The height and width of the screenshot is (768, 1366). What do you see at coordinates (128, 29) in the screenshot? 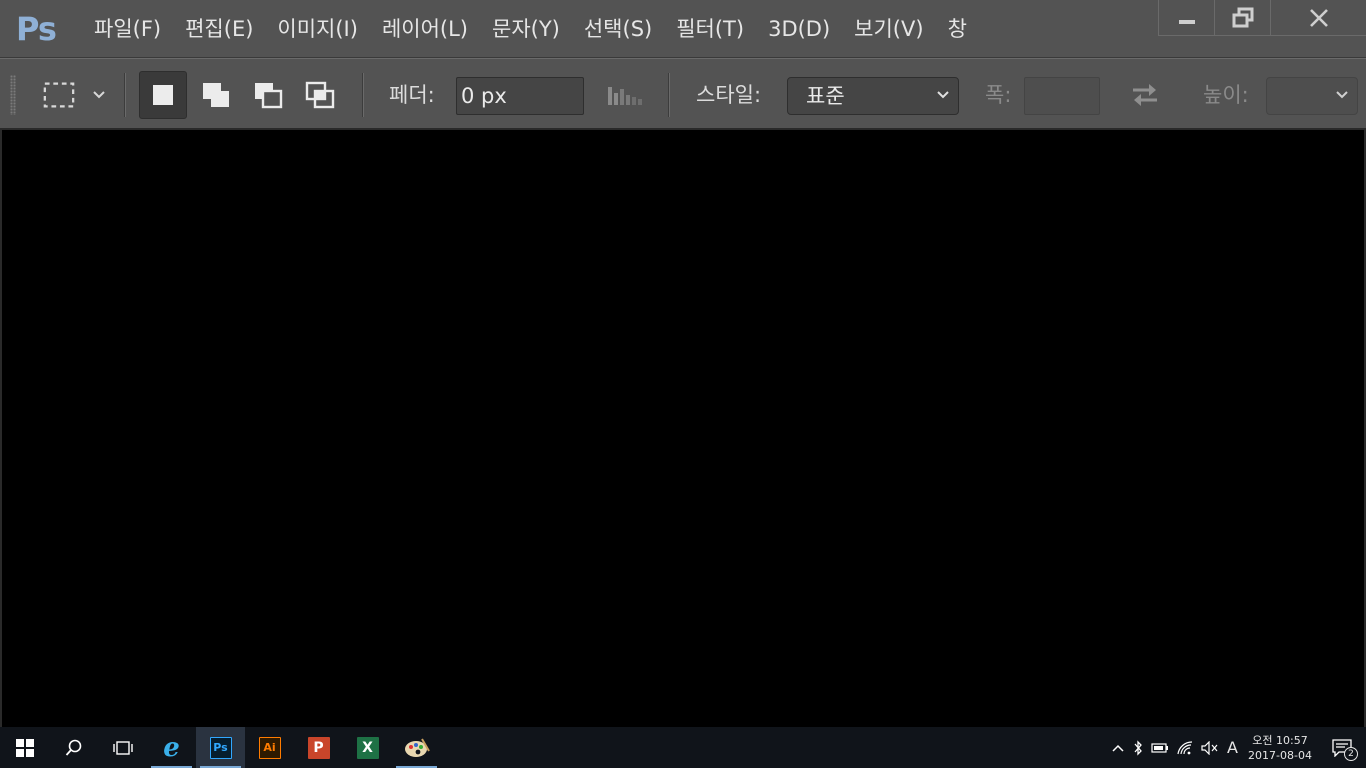
I see `menu-file: 파일(F)` at bounding box center [128, 29].